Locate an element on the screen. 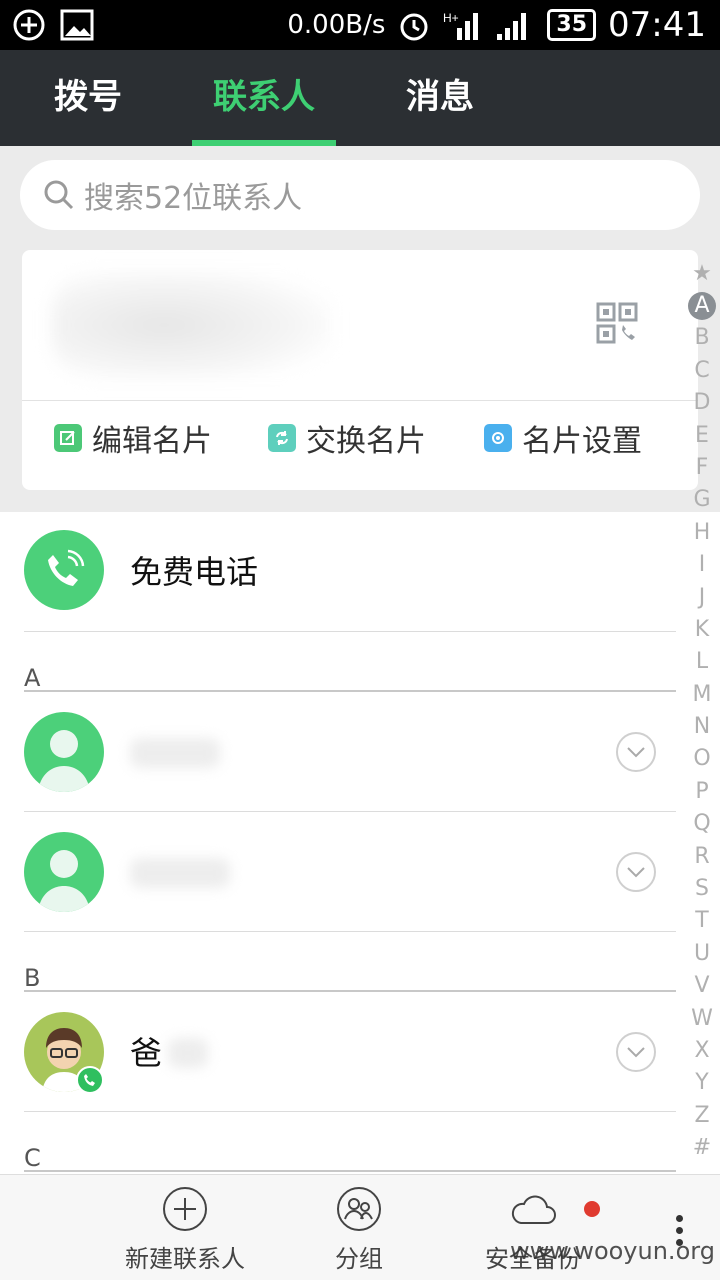 The image size is (720, 1280). tab-dialer: 拨号 is located at coordinates (88, 98).